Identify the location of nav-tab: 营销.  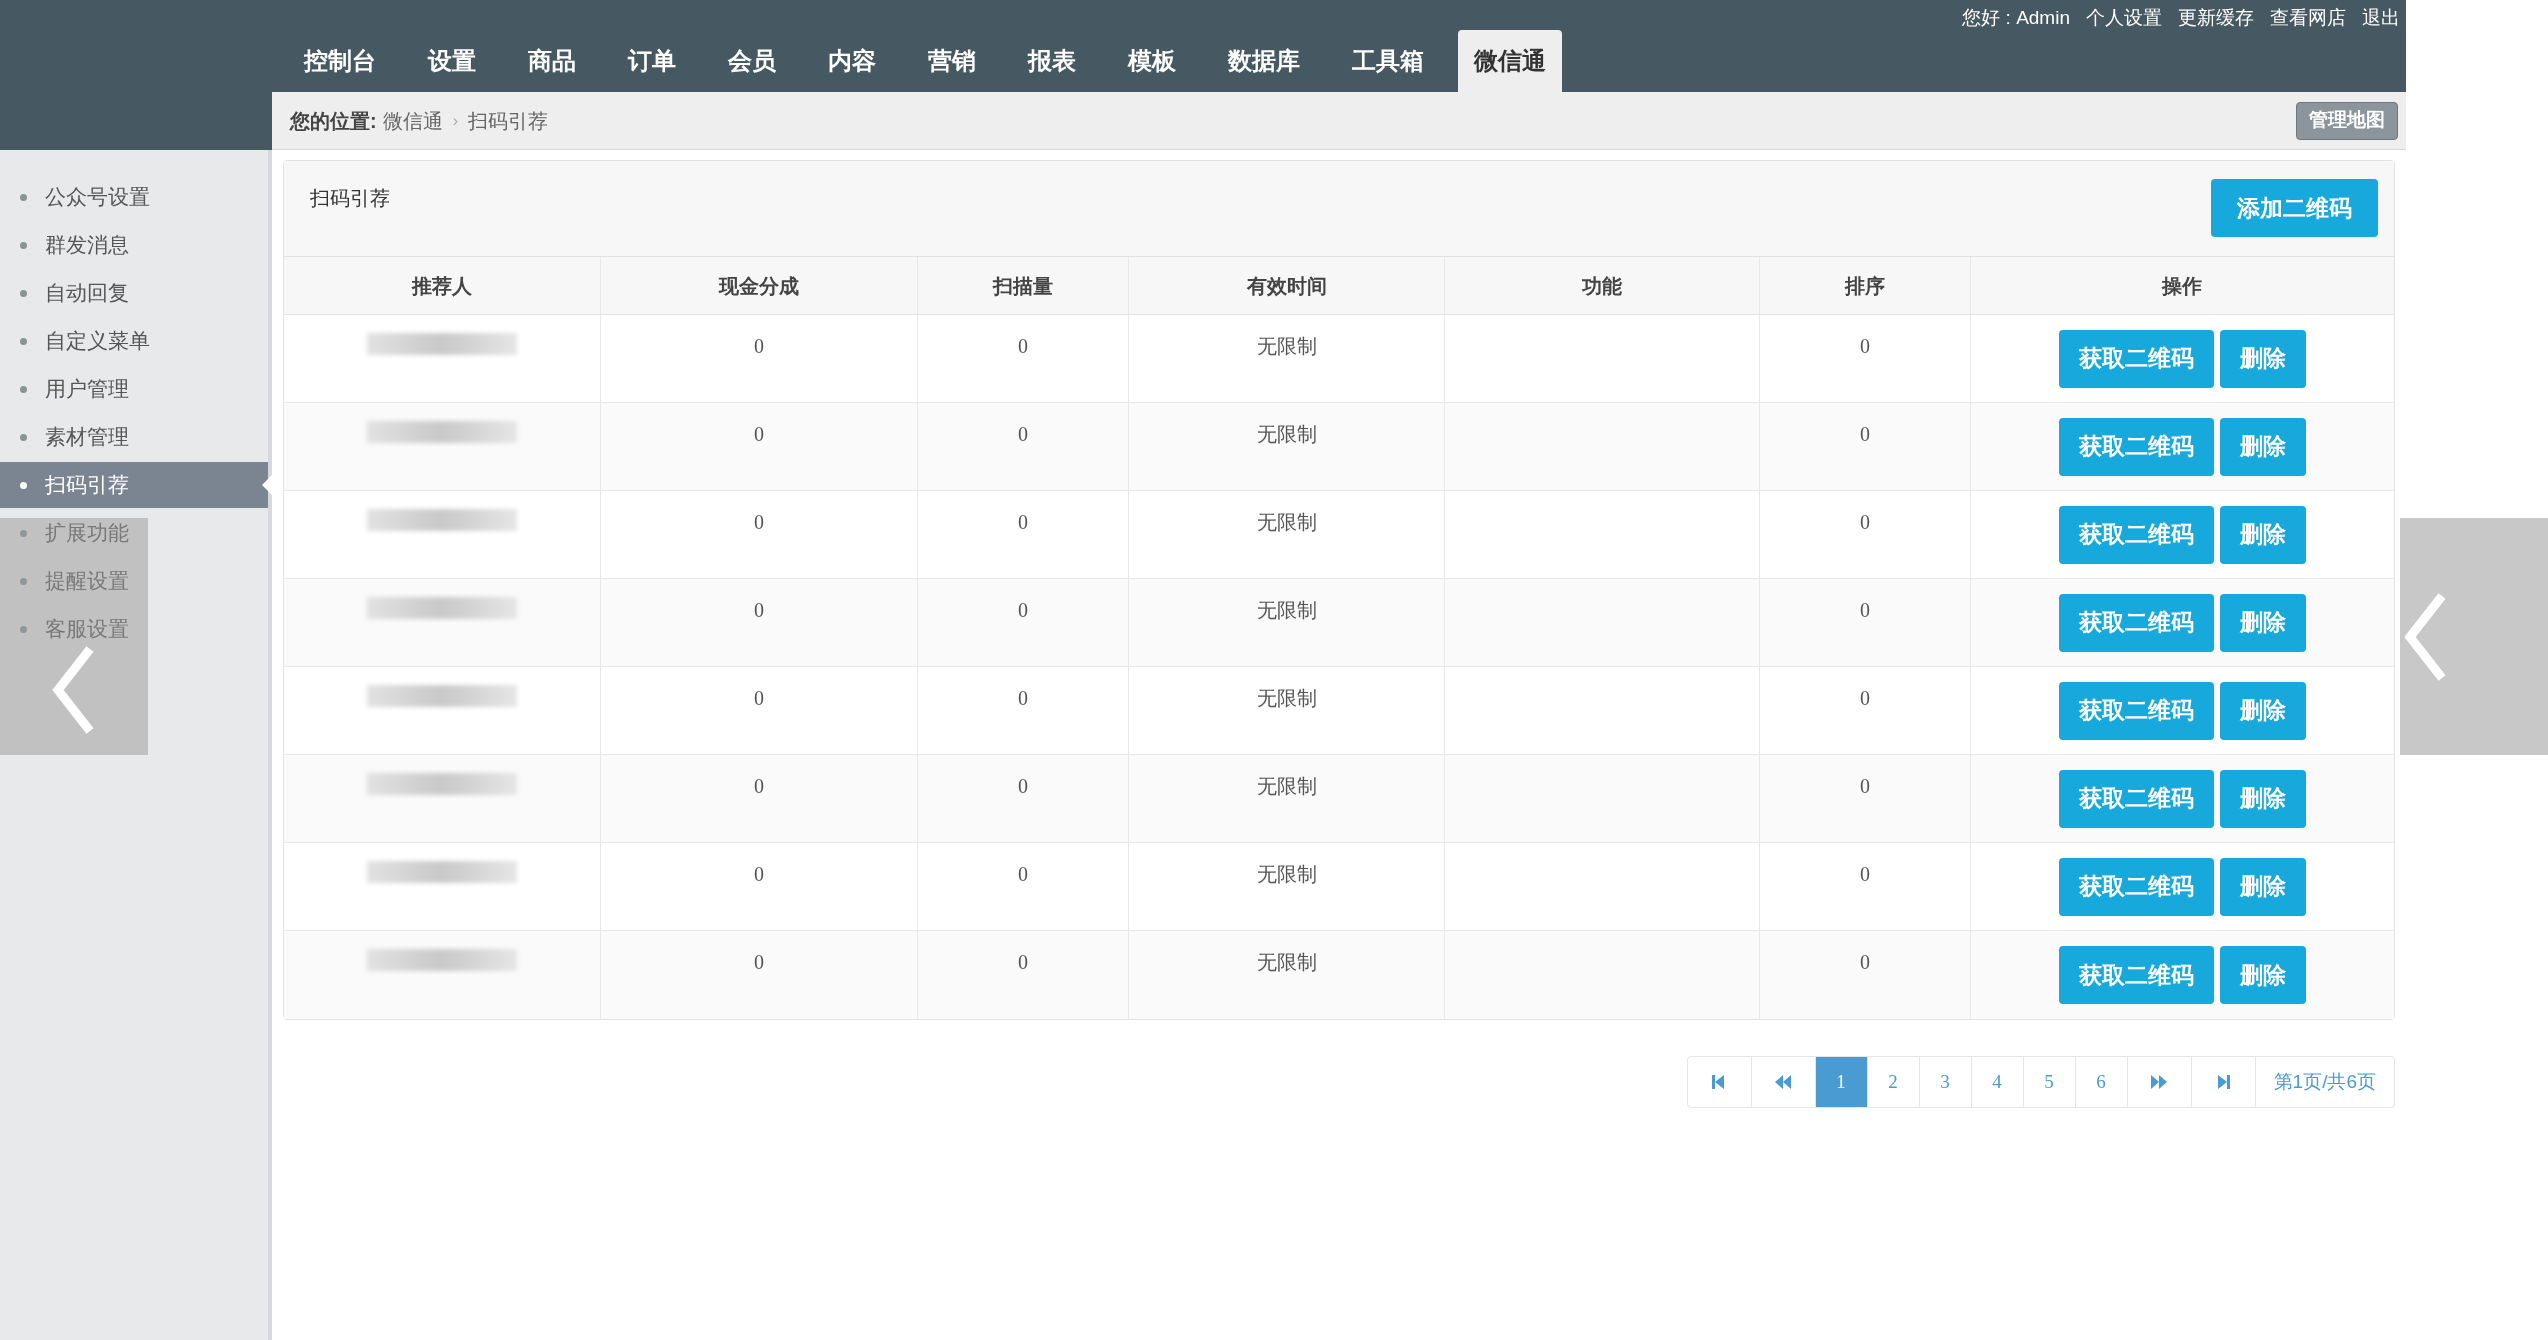
(952, 61).